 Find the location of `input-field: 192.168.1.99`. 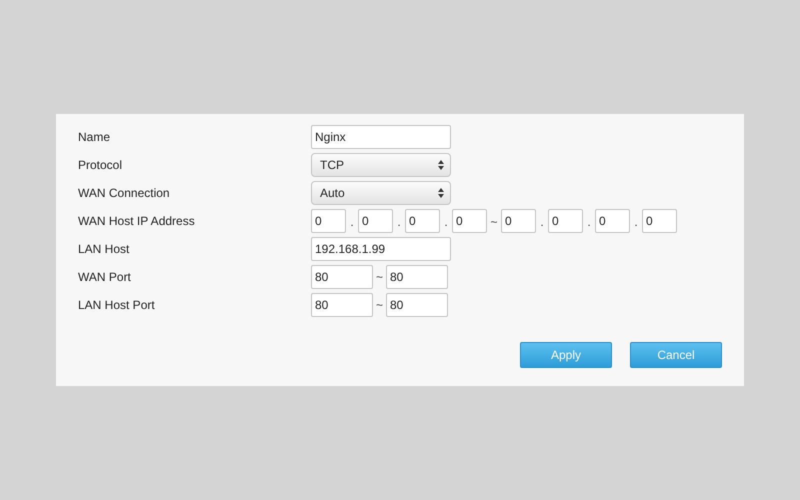

input-field: 192.168.1.99 is located at coordinates (381, 249).